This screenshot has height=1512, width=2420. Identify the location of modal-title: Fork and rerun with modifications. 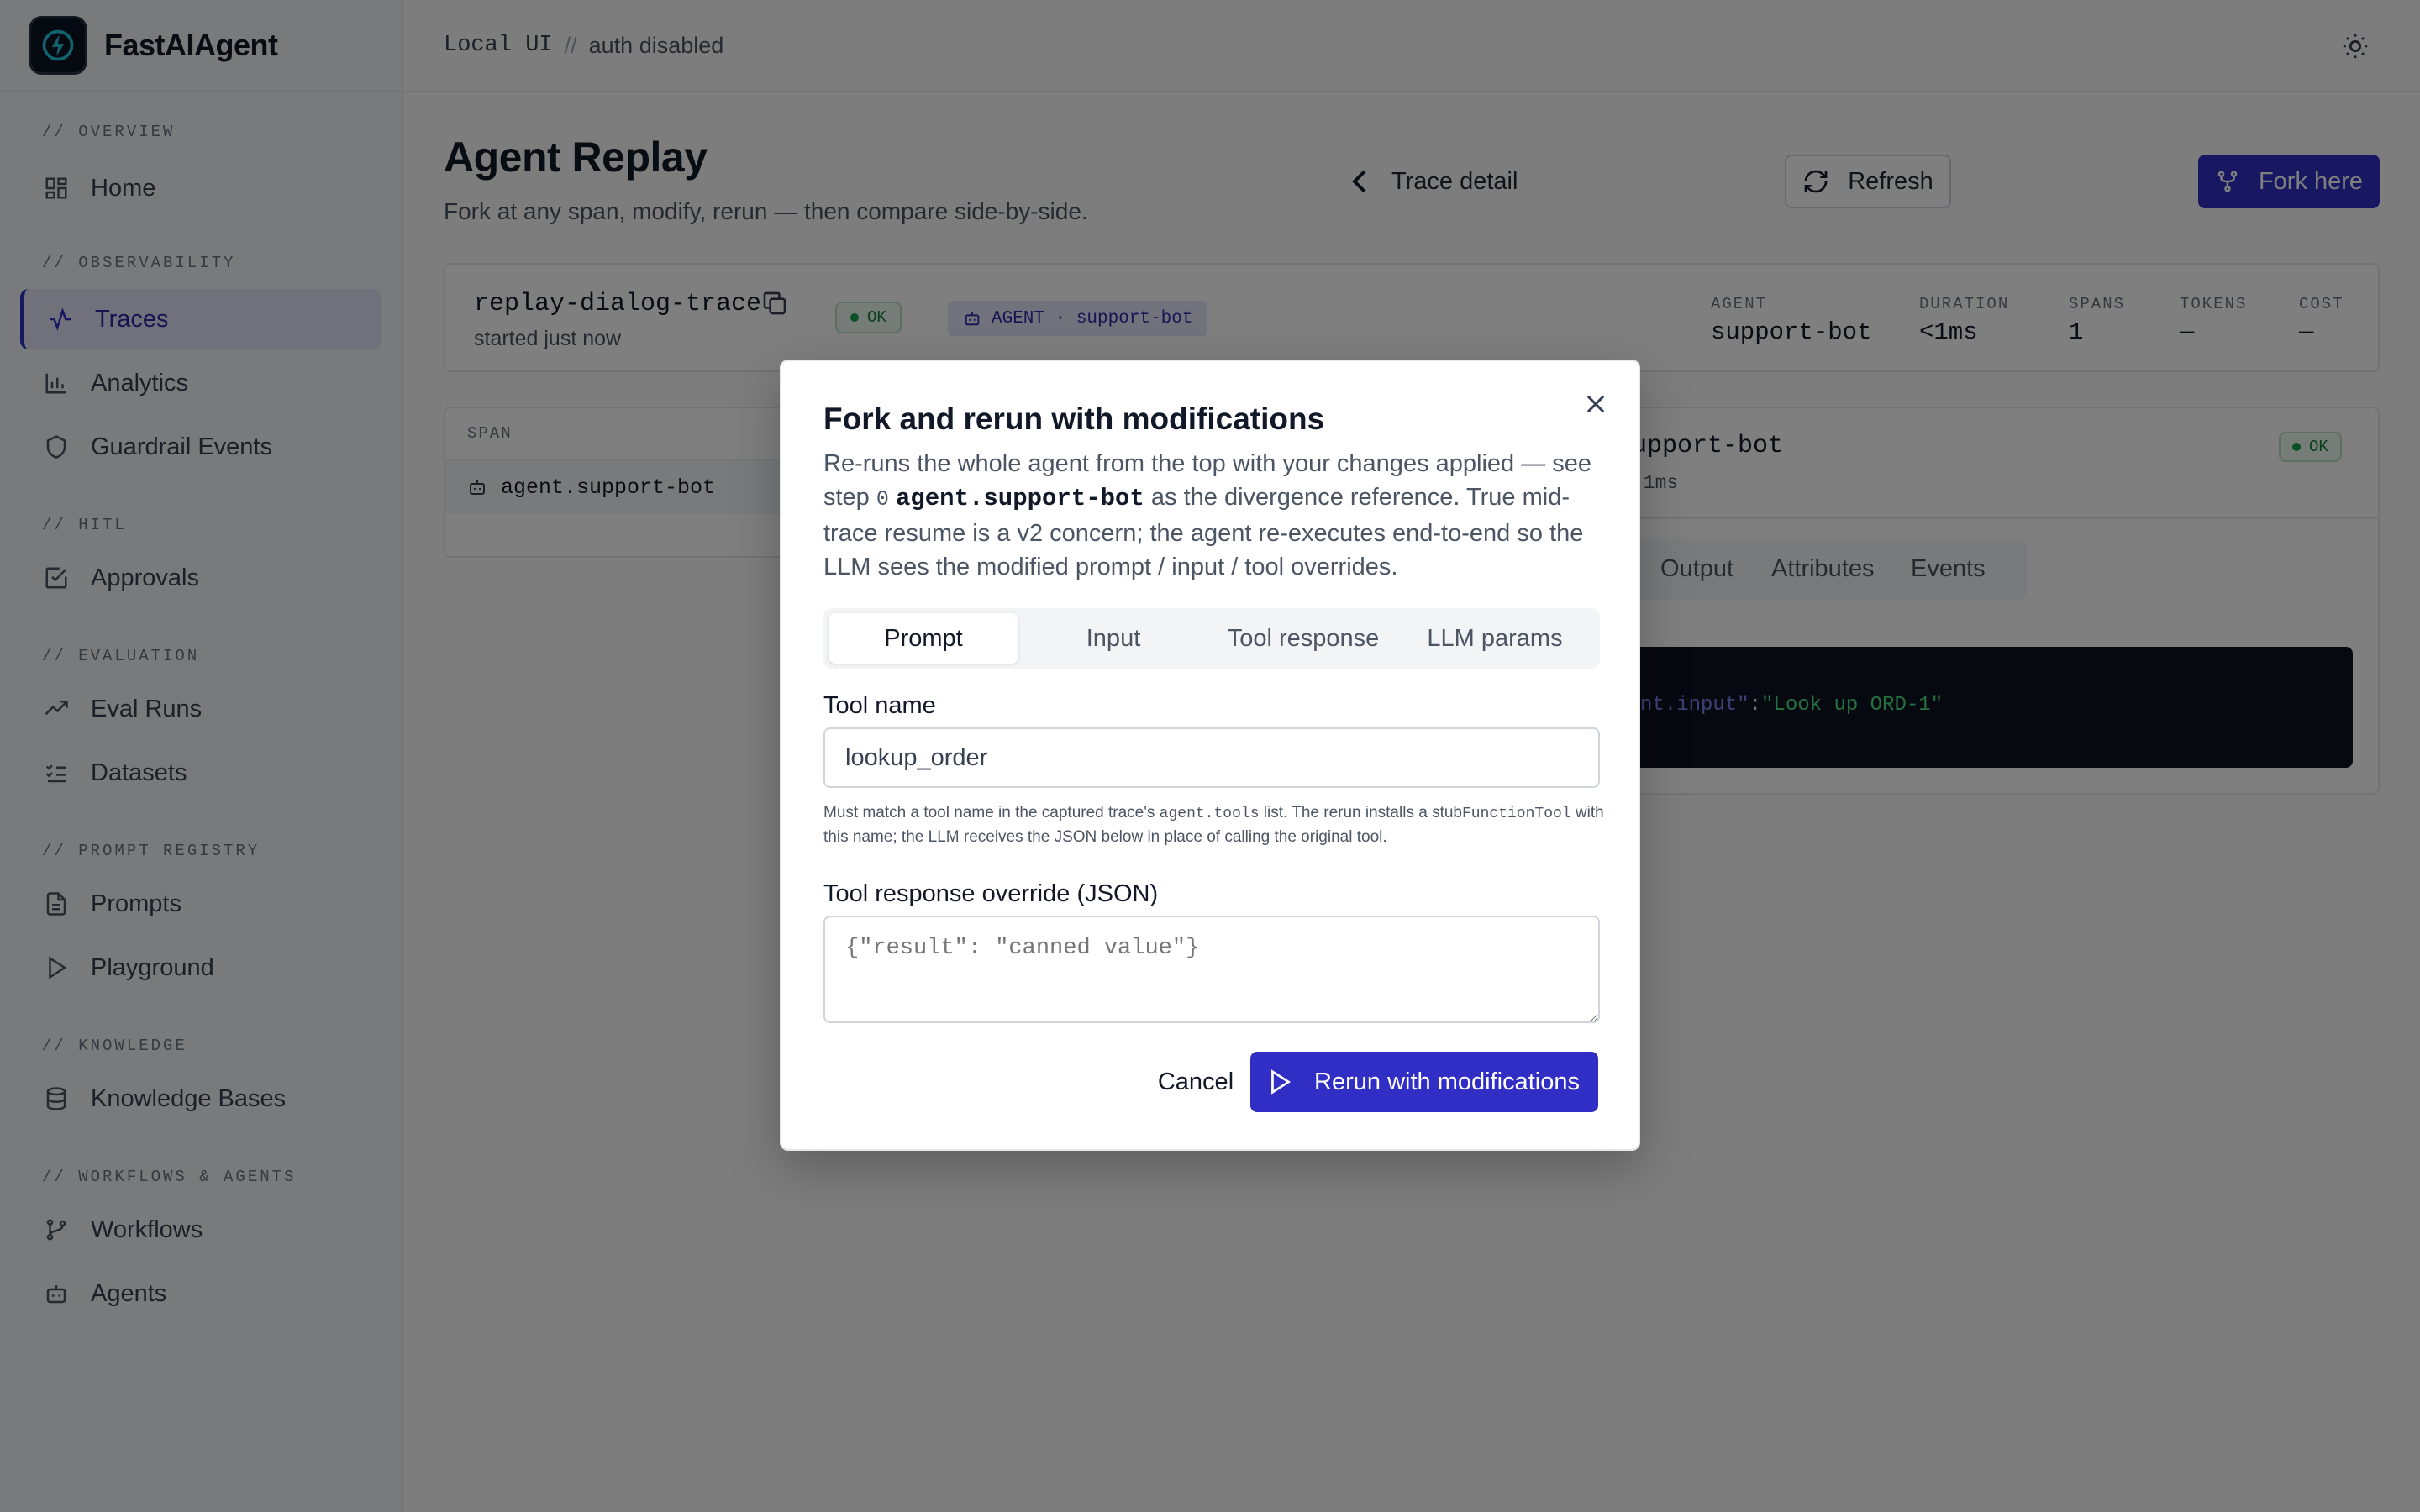
(1074, 419).